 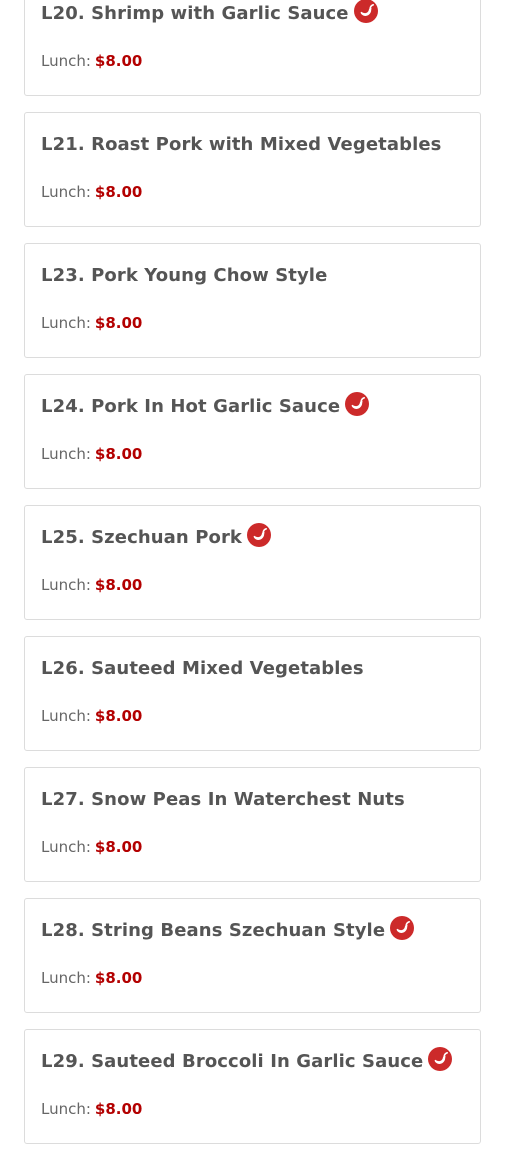 I want to click on menu-item-title-row: L20. Shrimp with Garlic Sauce, so click(x=209, y=14).